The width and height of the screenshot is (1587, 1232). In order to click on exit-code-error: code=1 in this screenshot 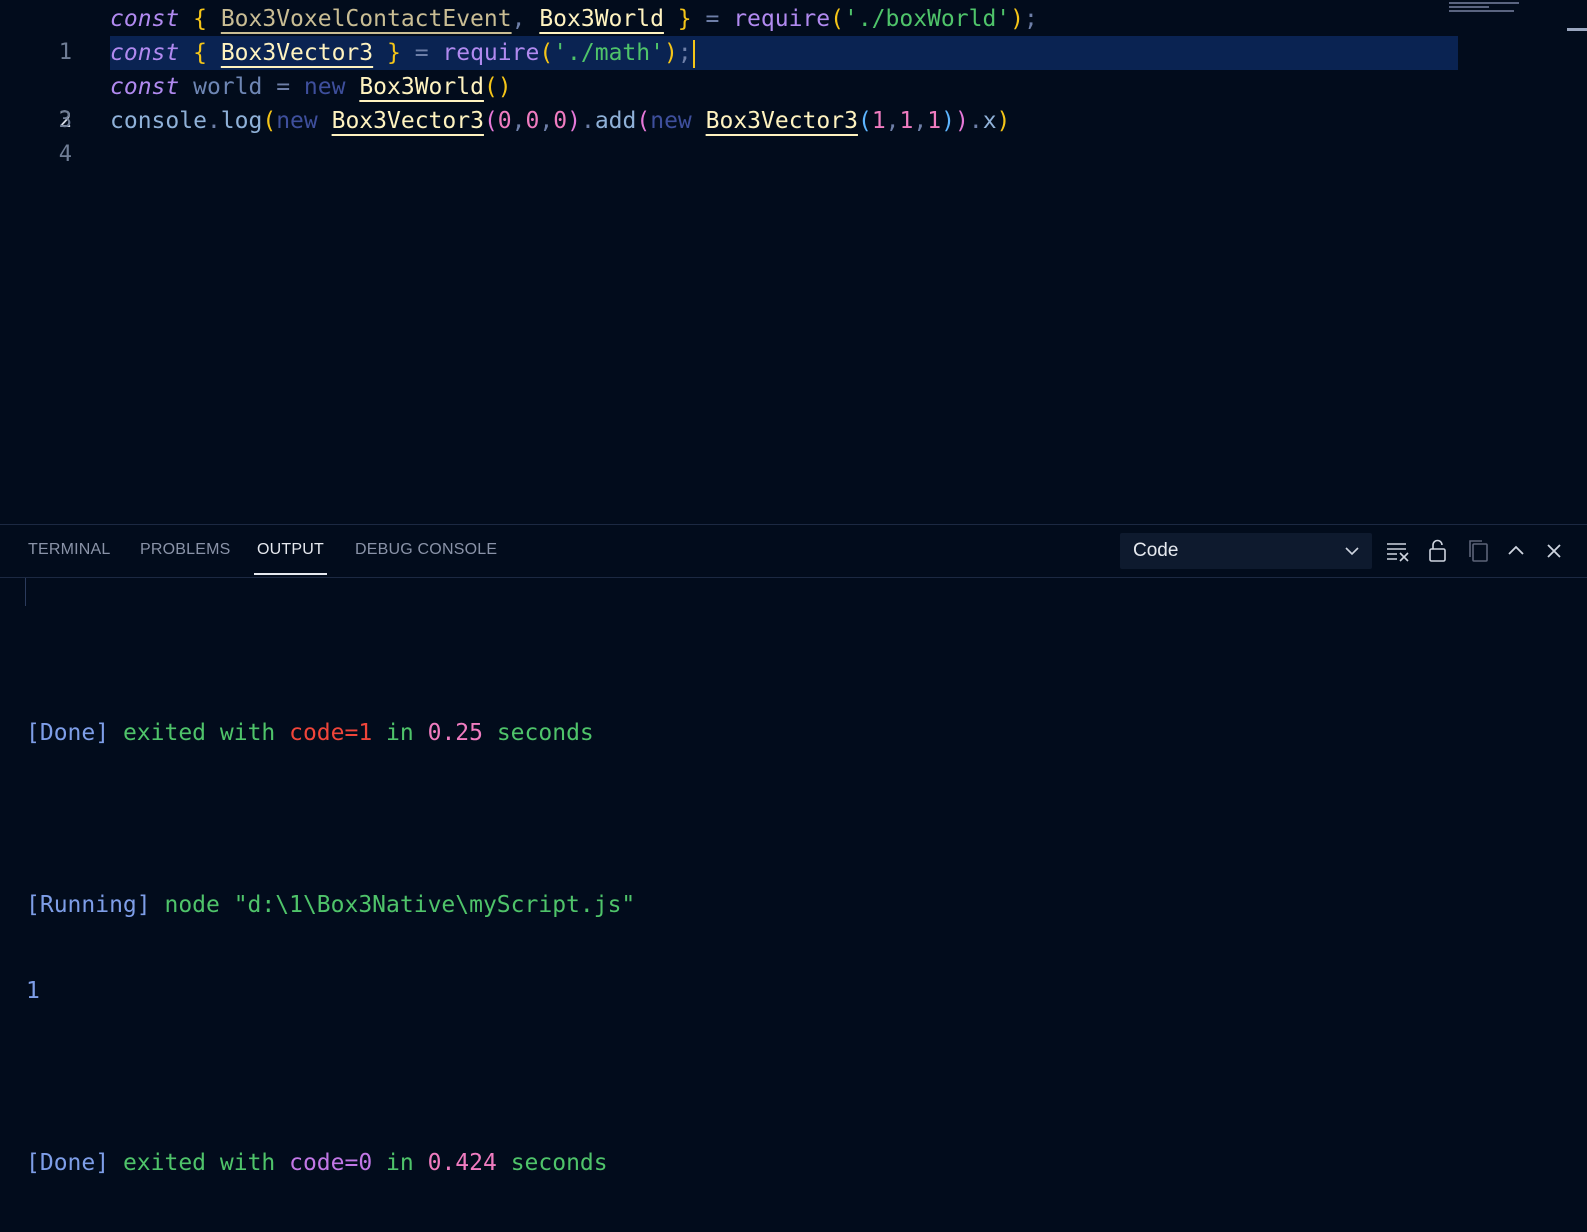, I will do `click(331, 733)`.